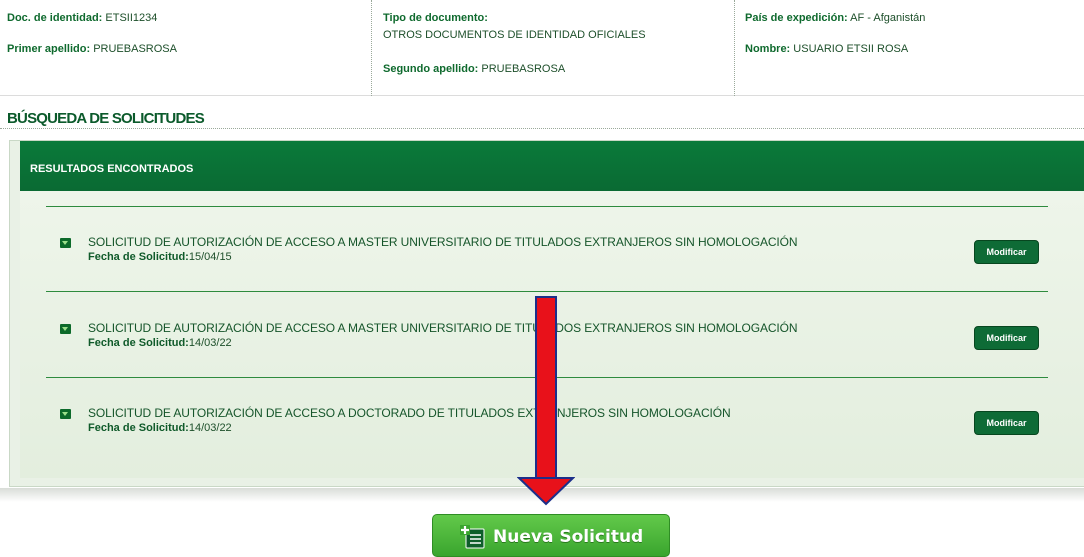 This screenshot has width=1084, height=557. What do you see at coordinates (552, 166) in the screenshot?
I see `results-header: RESULTADOS ENCONTRADOS` at bounding box center [552, 166].